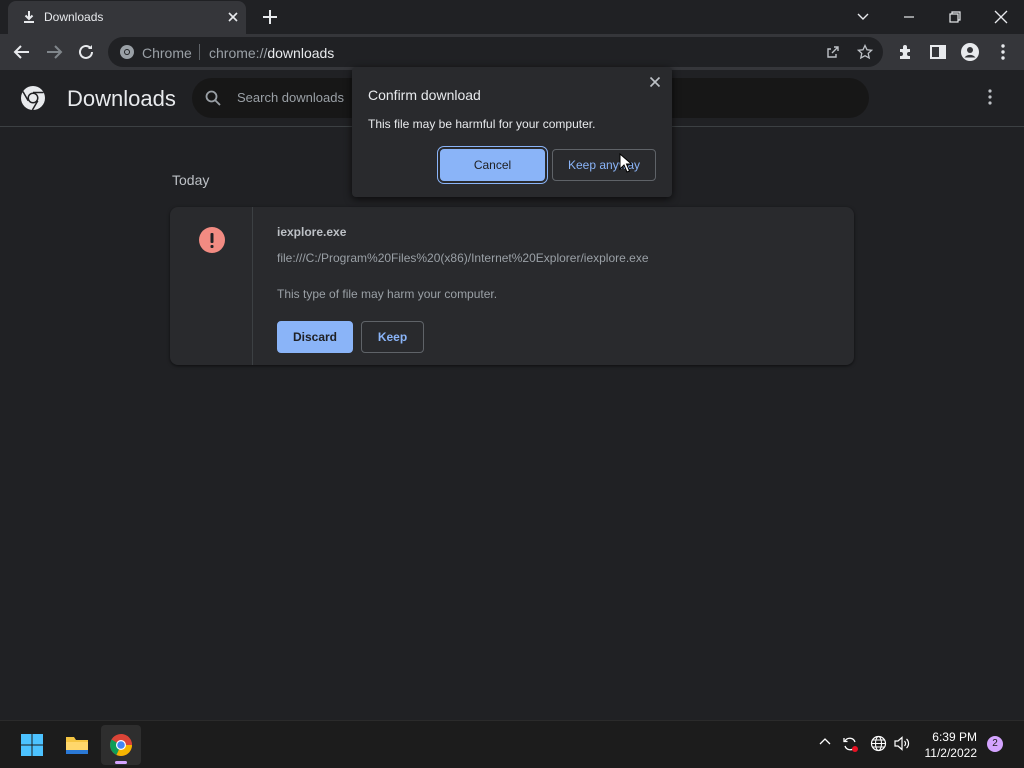 Image resolution: width=1024 pixels, height=768 pixels. I want to click on url-scheme: chrome://, so click(238, 53).